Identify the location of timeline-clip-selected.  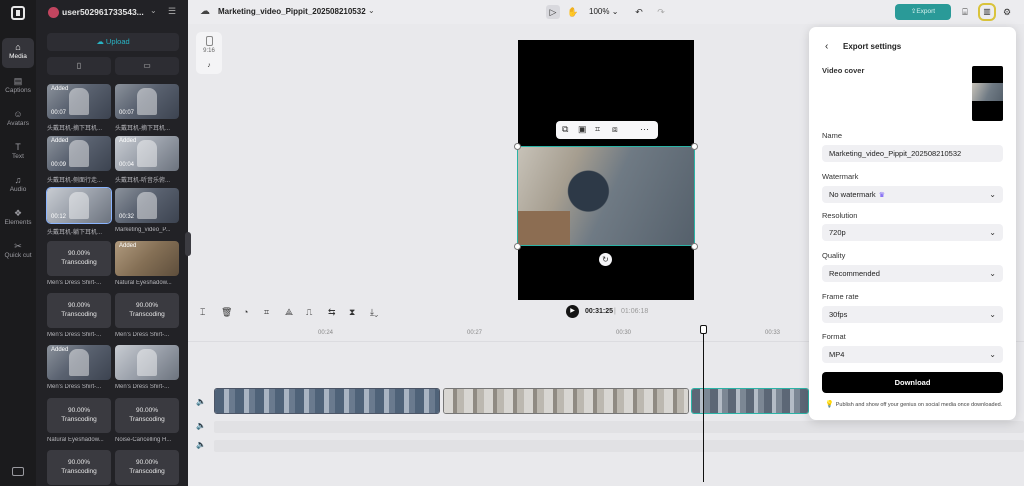
(750, 401).